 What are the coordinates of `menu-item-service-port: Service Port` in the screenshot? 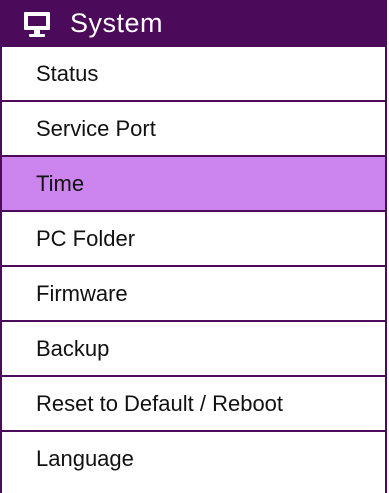 It's located at (193, 129).